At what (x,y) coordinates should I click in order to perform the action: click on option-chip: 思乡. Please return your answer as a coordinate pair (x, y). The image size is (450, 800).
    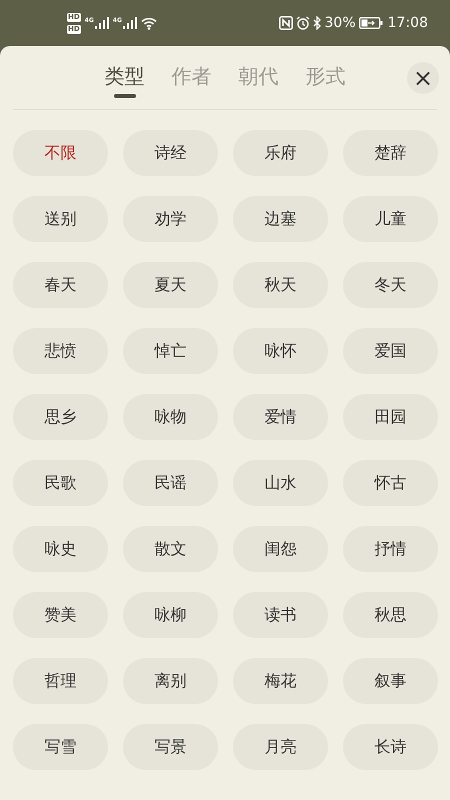
    Looking at the image, I should click on (60, 417).